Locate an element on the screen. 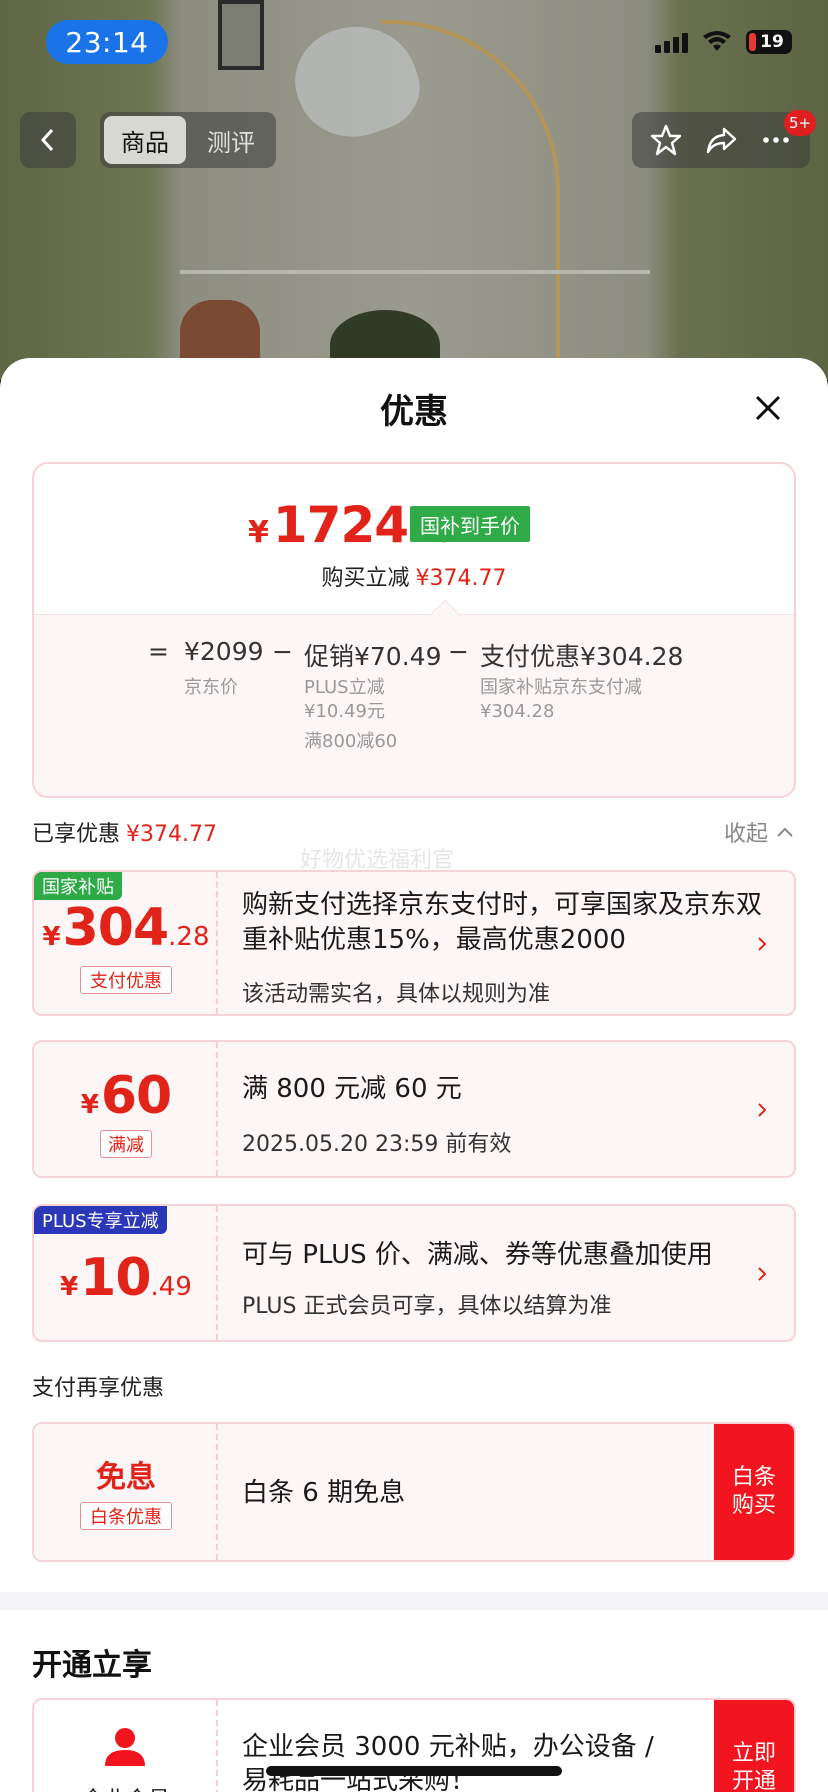  tab-product: 商品 is located at coordinates (145, 140).